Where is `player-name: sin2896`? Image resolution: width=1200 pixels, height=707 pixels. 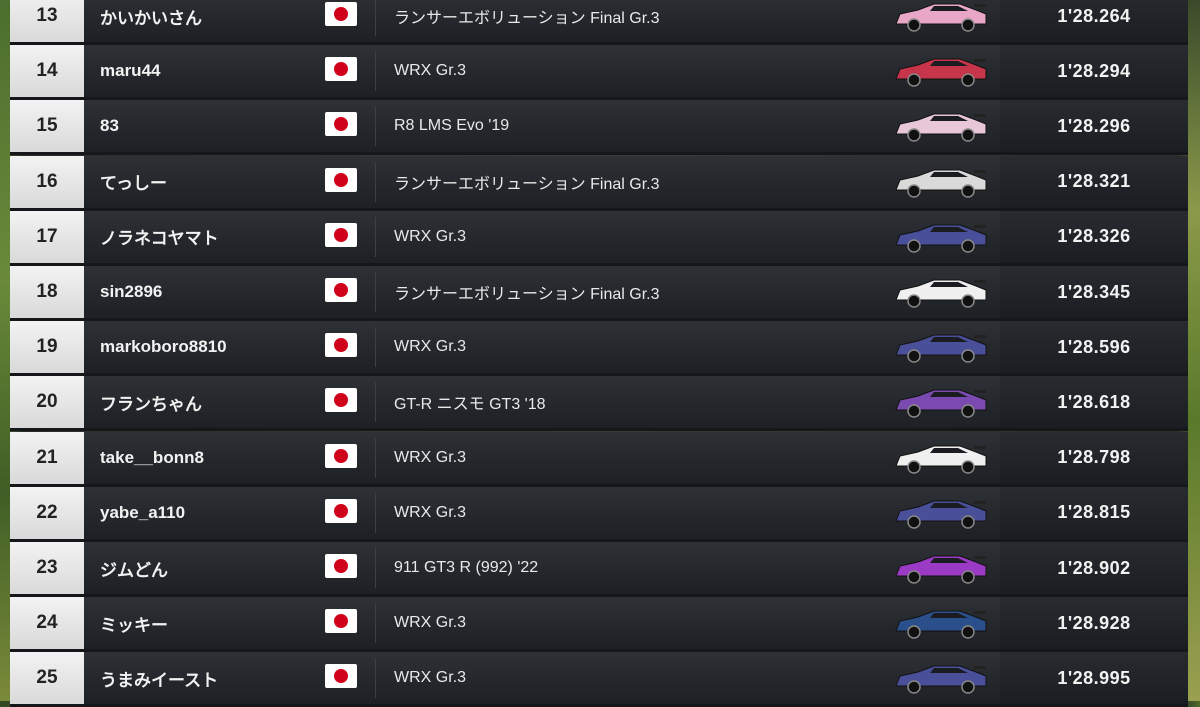
player-name: sin2896 is located at coordinates (131, 291).